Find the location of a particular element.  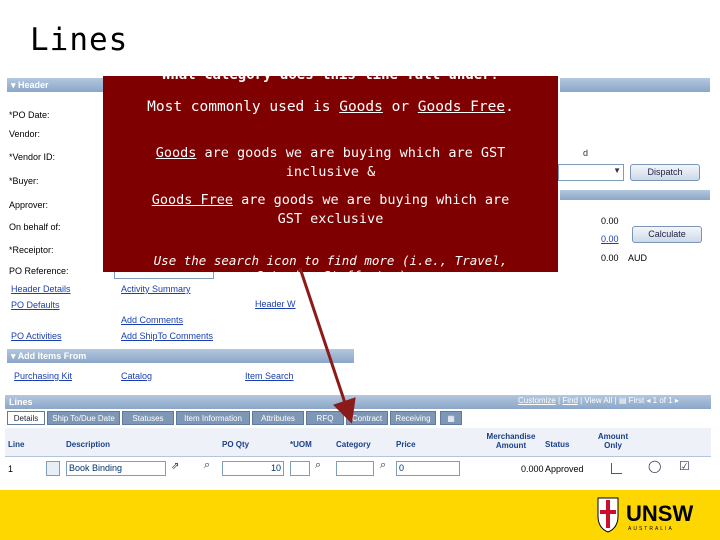

tab-rfq: RFQ is located at coordinates (325, 418).